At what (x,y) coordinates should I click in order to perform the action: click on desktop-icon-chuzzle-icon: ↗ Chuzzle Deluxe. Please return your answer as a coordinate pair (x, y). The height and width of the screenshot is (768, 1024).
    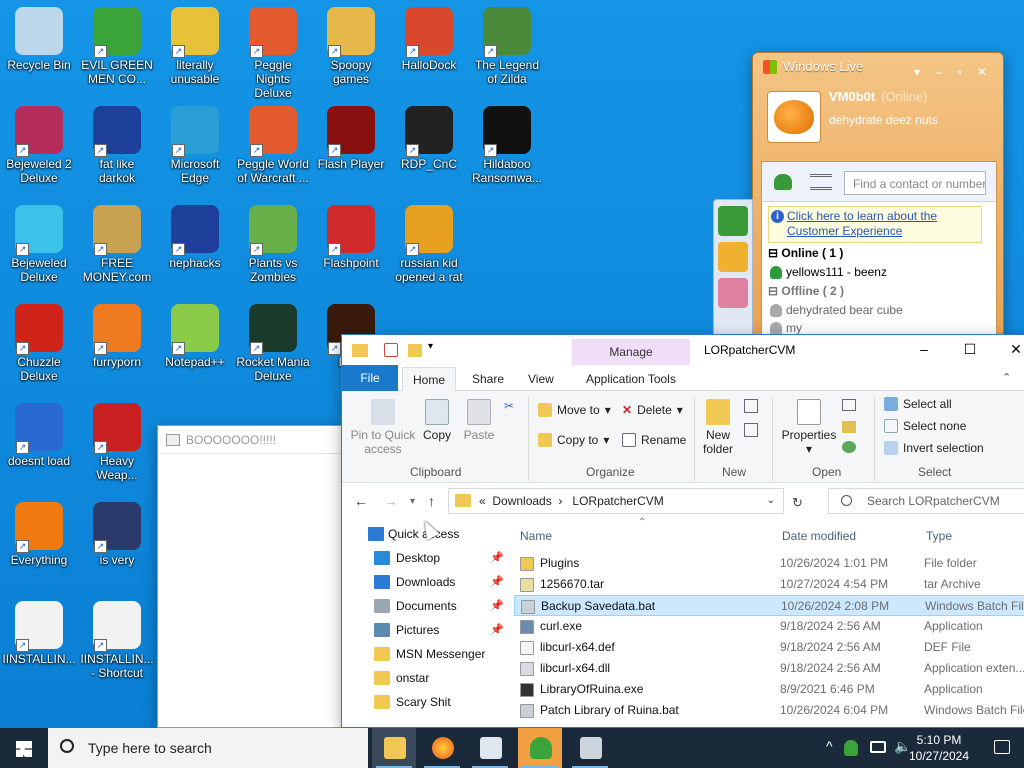
    Looking at the image, I should click on (39, 349).